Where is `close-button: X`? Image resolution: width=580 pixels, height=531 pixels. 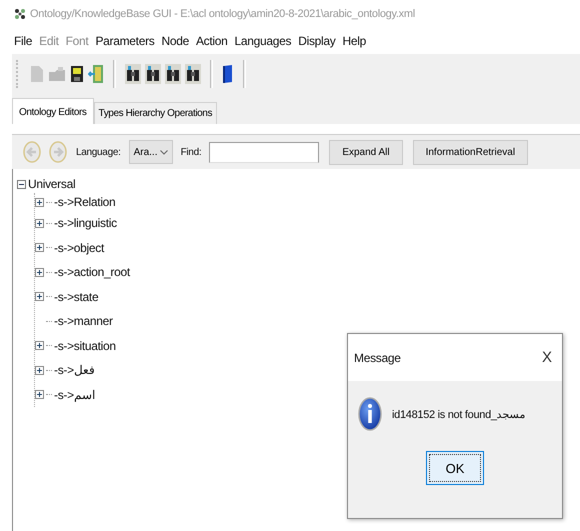
close-button: X is located at coordinates (547, 357).